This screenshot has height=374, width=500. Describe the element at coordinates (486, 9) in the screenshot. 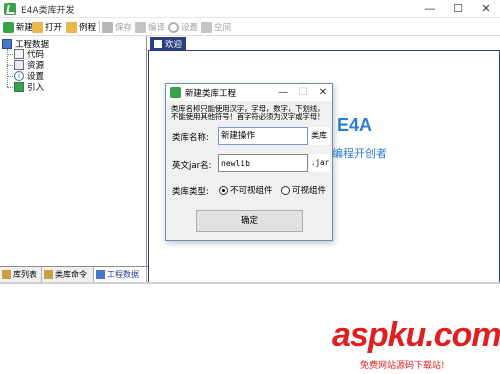

I see `close-button: ✕` at that location.